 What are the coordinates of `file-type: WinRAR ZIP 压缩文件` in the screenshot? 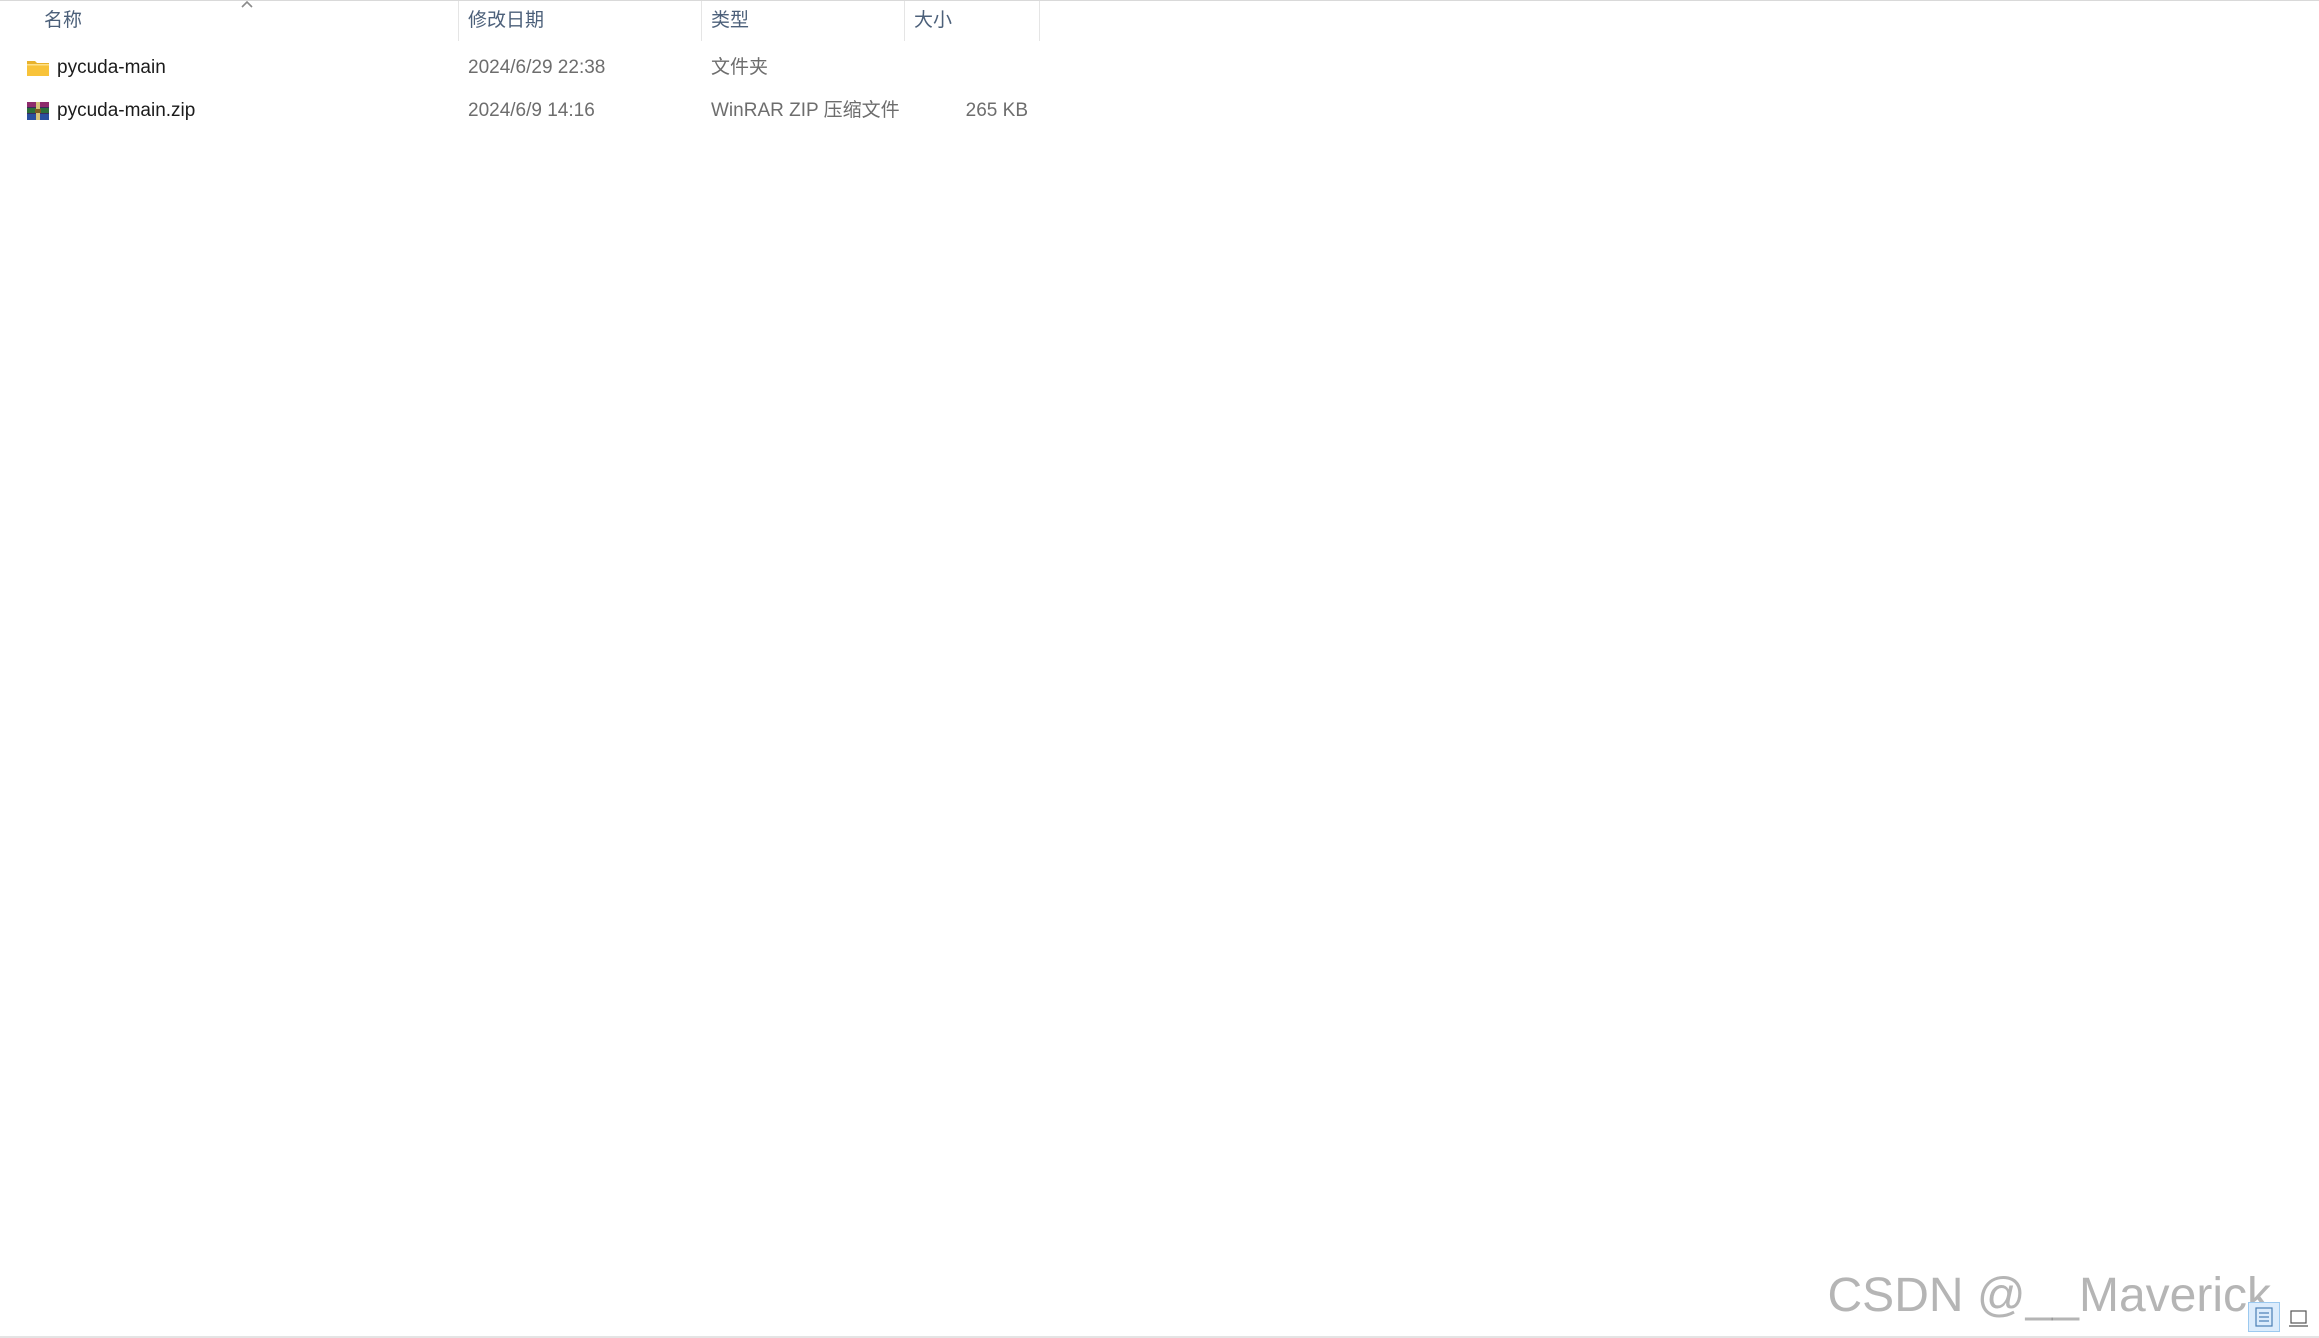 It's located at (805, 110).